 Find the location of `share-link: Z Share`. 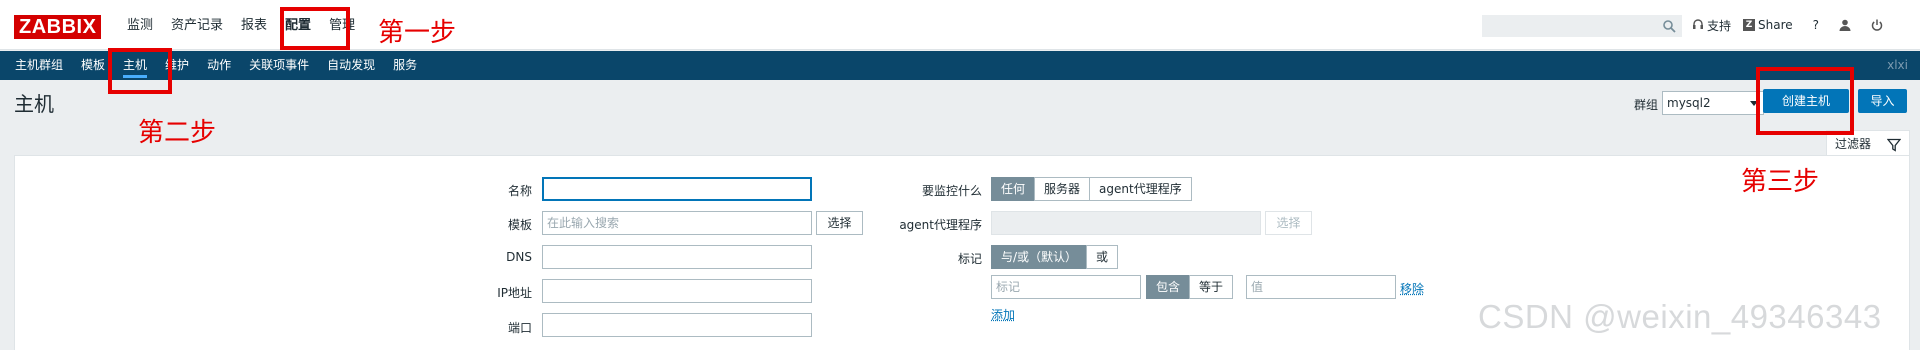

share-link: Z Share is located at coordinates (1768, 25).